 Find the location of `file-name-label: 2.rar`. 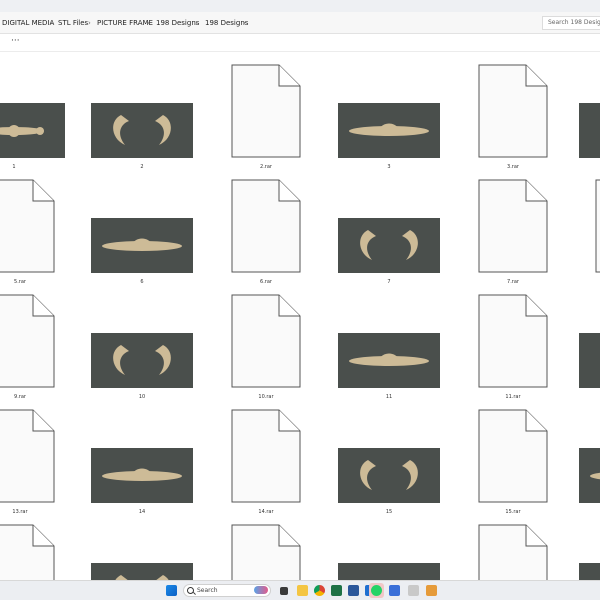

file-name-label: 2.rar is located at coordinates (266, 167).